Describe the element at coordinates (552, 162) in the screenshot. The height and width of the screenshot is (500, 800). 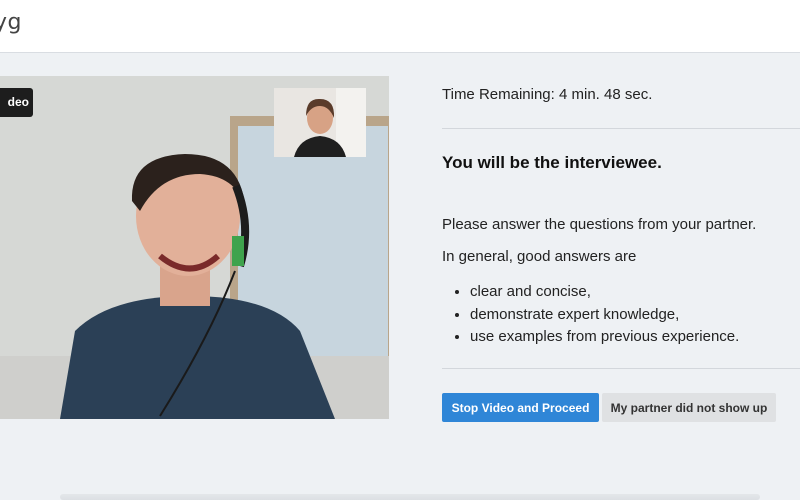
I see `role-heading: You will be the interviewee.` at that location.